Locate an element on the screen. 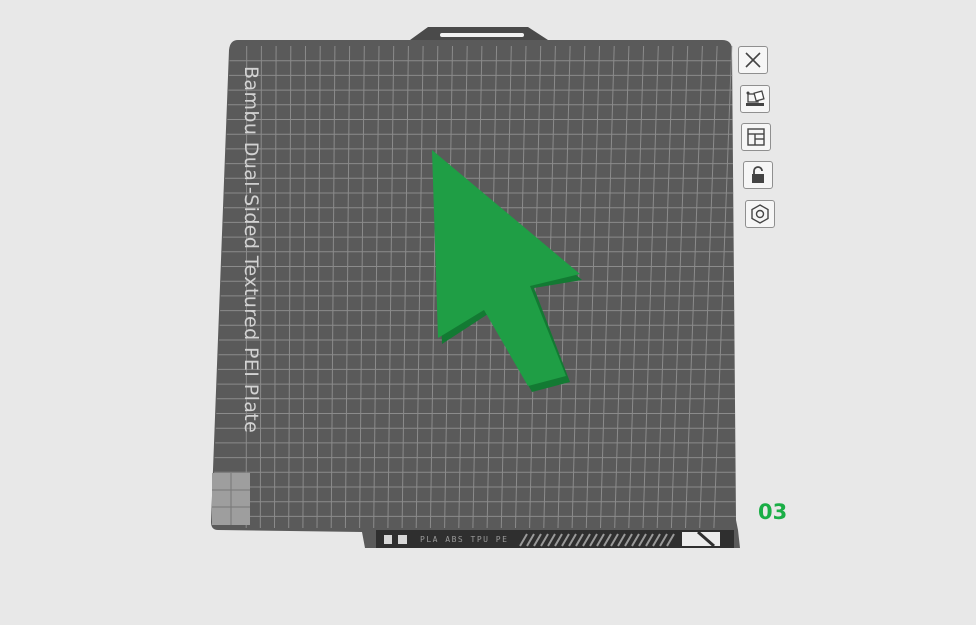 This screenshot has height=625, width=976. lock-icon is located at coordinates (758, 174).